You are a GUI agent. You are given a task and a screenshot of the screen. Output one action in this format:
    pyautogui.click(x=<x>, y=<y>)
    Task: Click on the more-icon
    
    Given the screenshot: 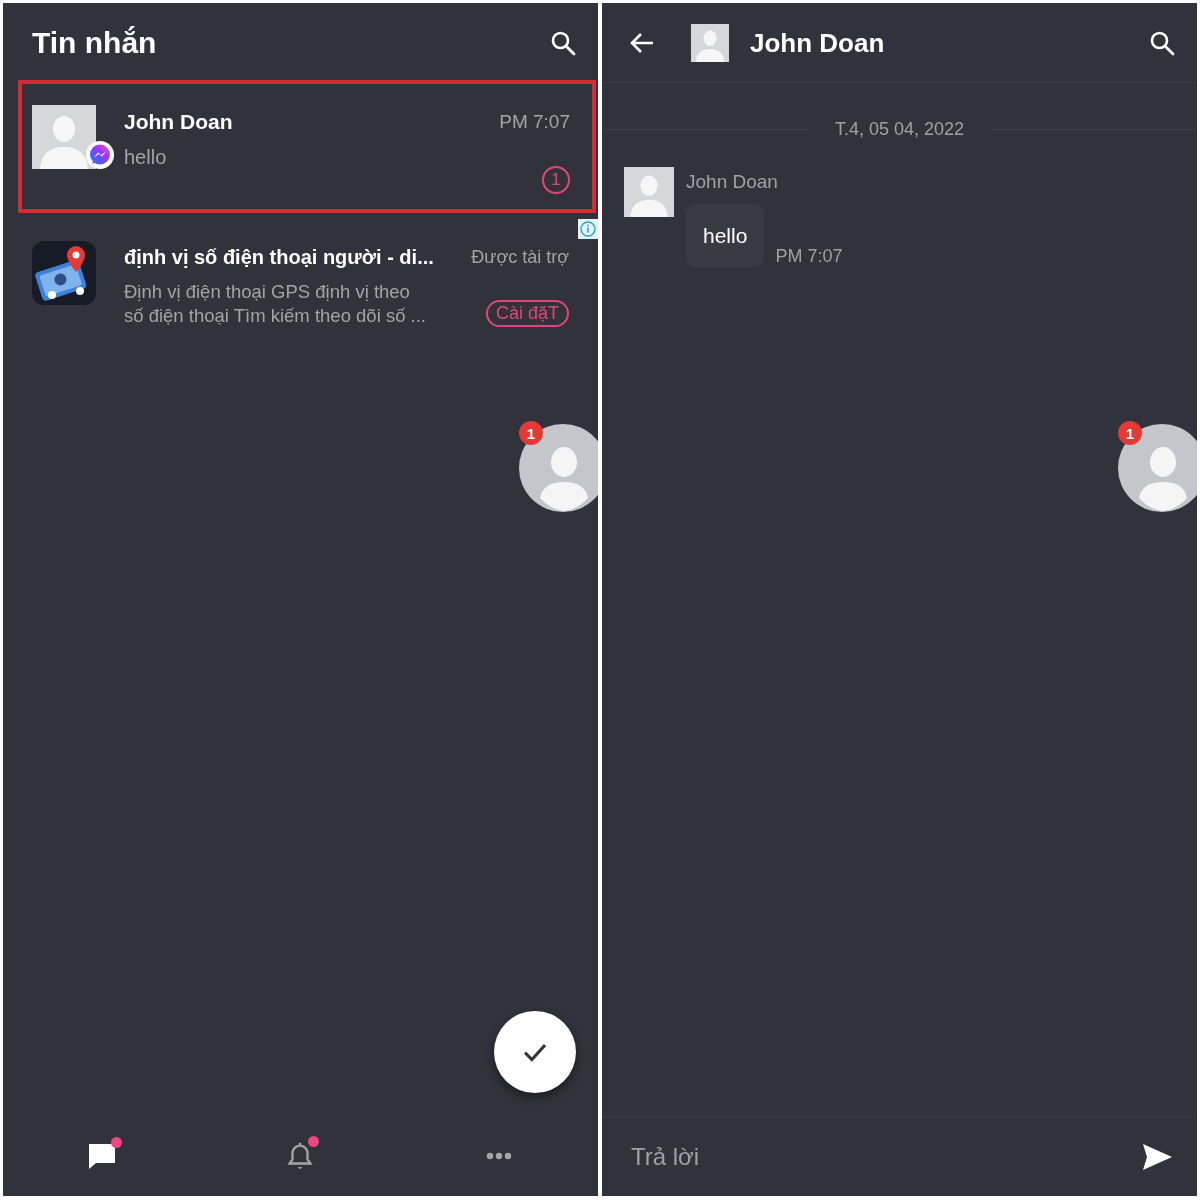 What is the action you would take?
    pyautogui.click(x=498, y=1156)
    